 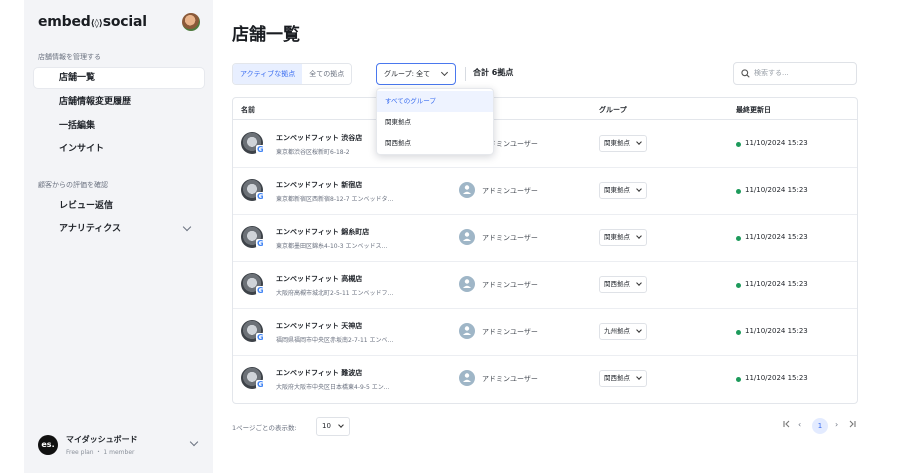 I want to click on prev-page-button: ‹, so click(x=799, y=424).